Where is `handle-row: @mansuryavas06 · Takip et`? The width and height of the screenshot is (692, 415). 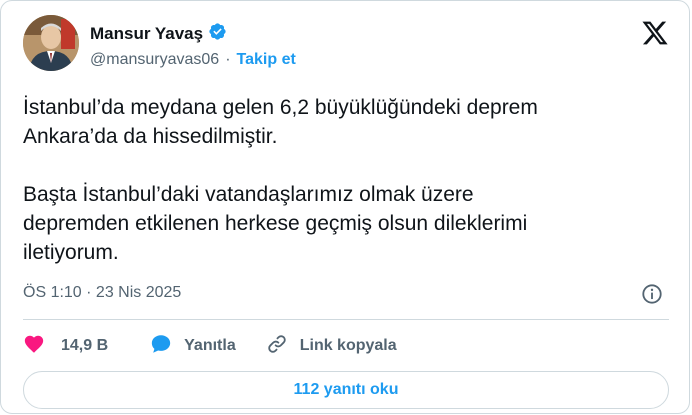
handle-row: @mansuryavas06 · Takip et is located at coordinates (193, 60).